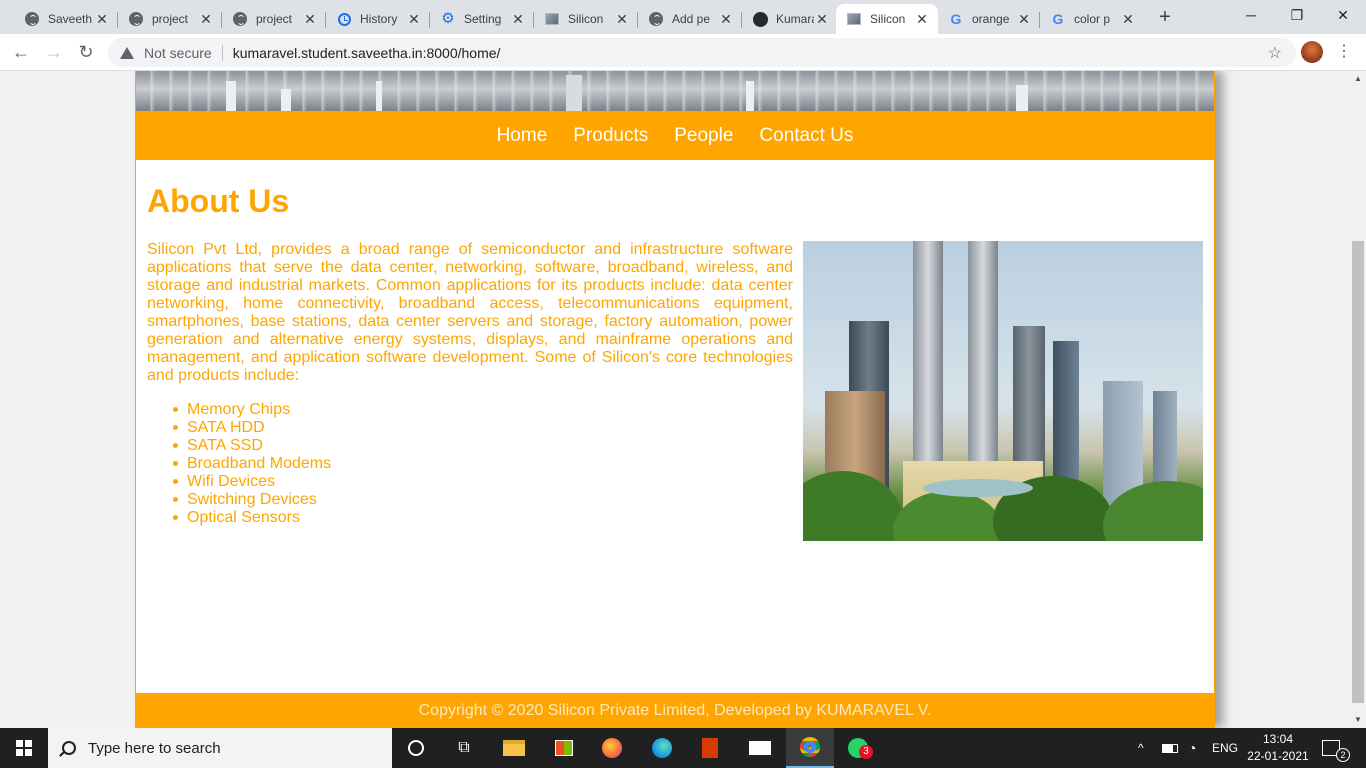 The image size is (1366, 768). What do you see at coordinates (1225, 748) in the screenshot?
I see `language-indicator: ENG` at bounding box center [1225, 748].